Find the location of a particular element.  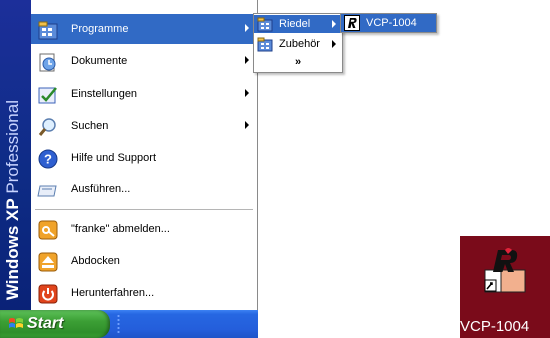

menu-item-label: Hilfe und Support is located at coordinates (113, 158).